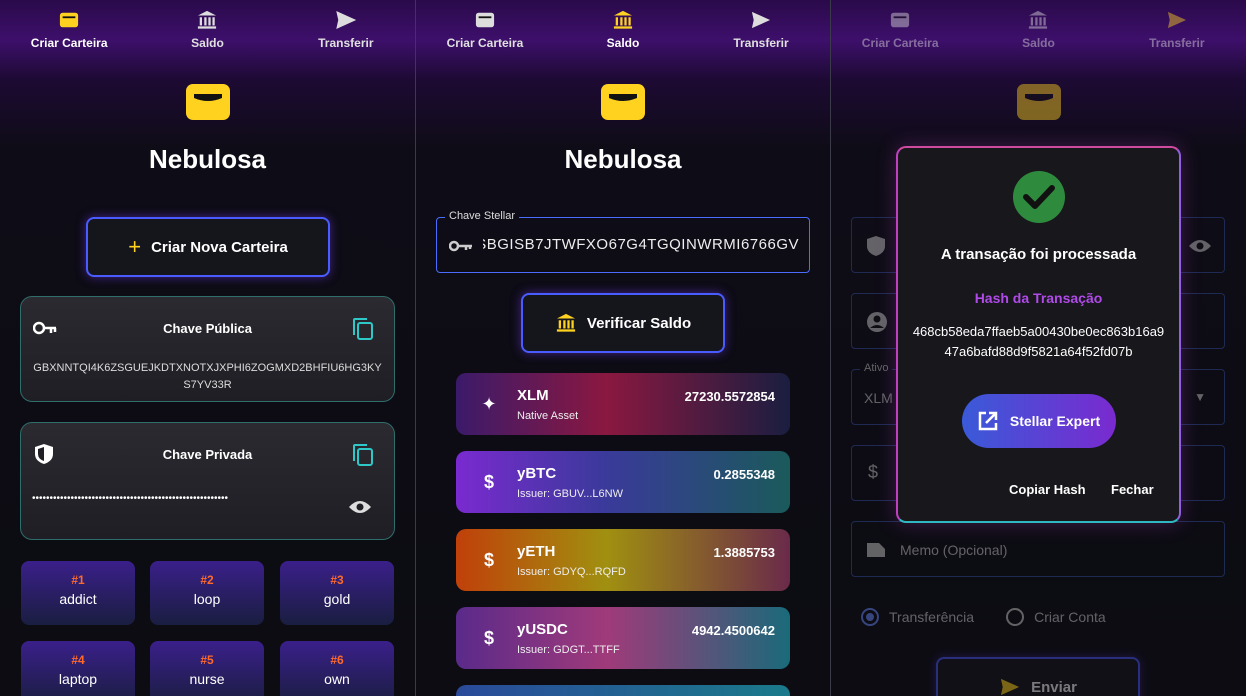 This screenshot has width=1246, height=696. Describe the element at coordinates (870, 617) in the screenshot. I see `radio-transfer` at that location.